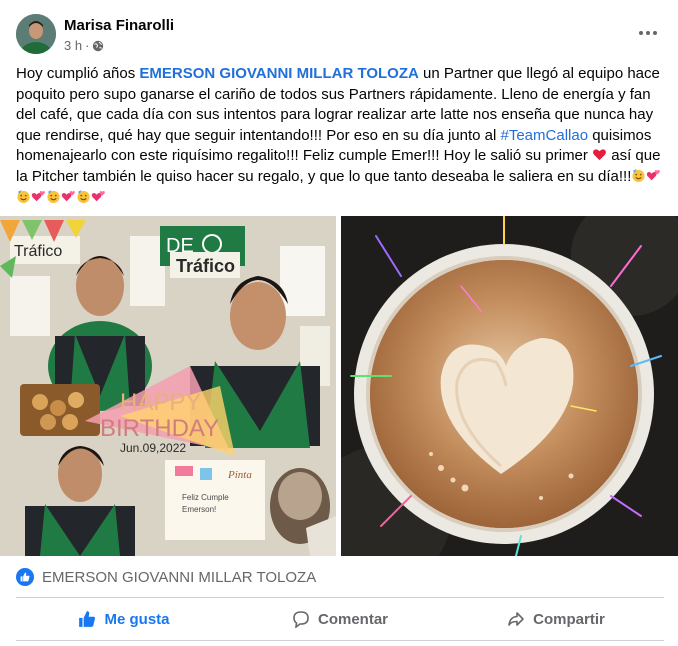 The image size is (678, 646). What do you see at coordinates (205, 497) in the screenshot?
I see `card-line-1: Feliz Cumple` at bounding box center [205, 497].